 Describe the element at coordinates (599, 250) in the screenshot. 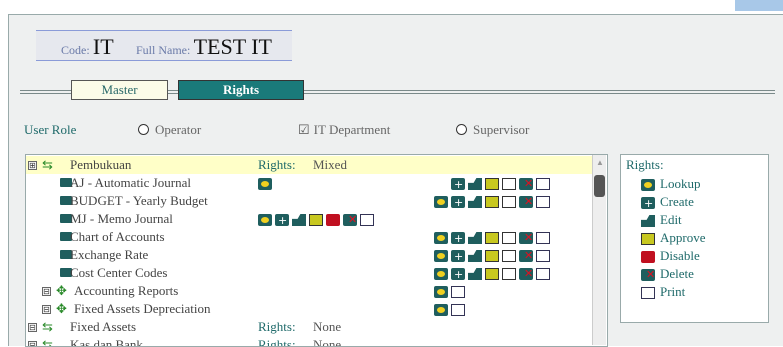

I see `tree-scrollbar: ▲` at that location.